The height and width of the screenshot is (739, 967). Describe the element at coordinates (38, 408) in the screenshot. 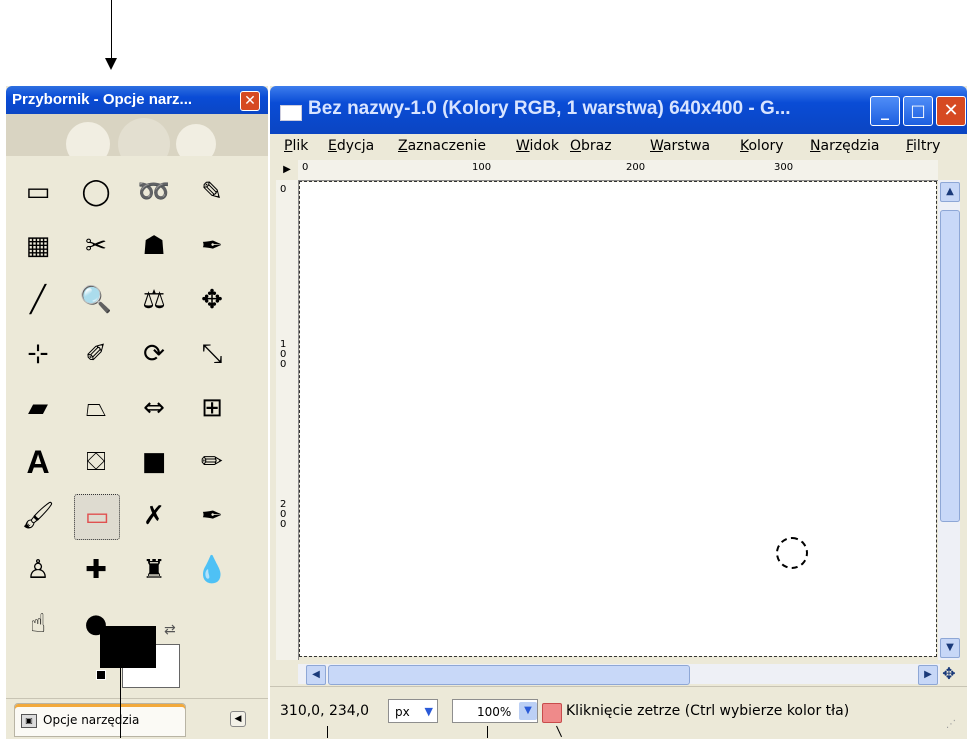

I see `shear-tool-icon: ▰` at that location.